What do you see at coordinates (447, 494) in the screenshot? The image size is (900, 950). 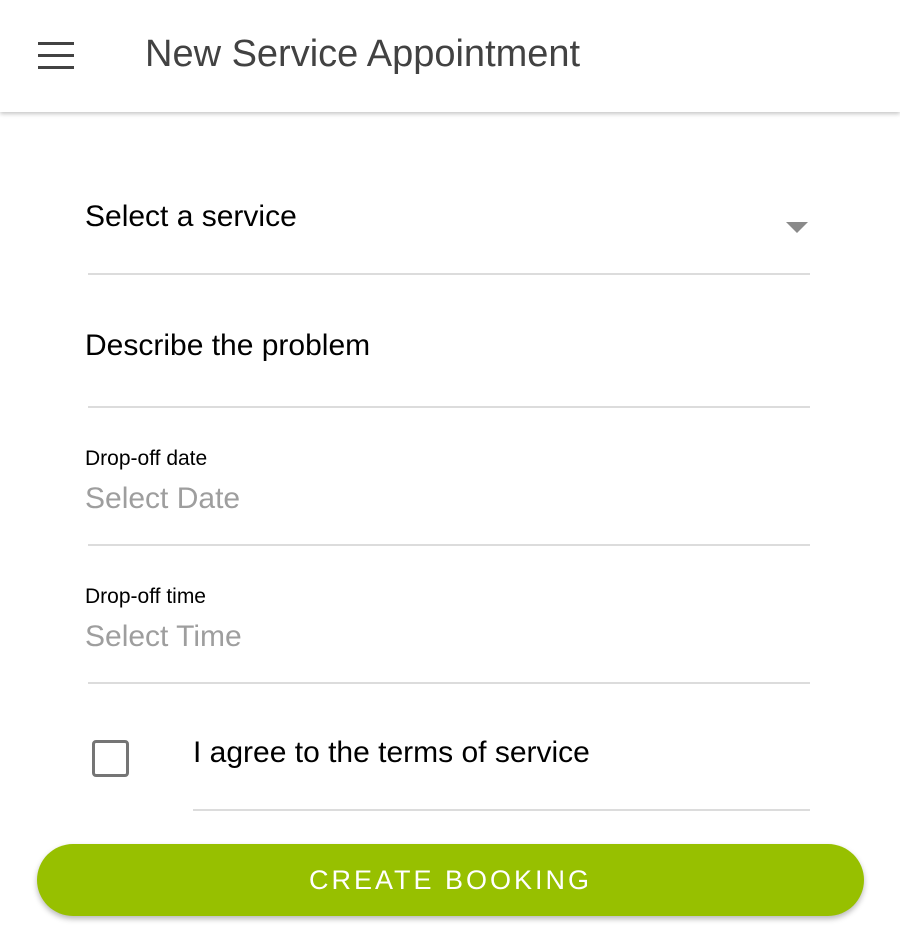 I see `dropoff-date-field: Drop-off date Select Date` at bounding box center [447, 494].